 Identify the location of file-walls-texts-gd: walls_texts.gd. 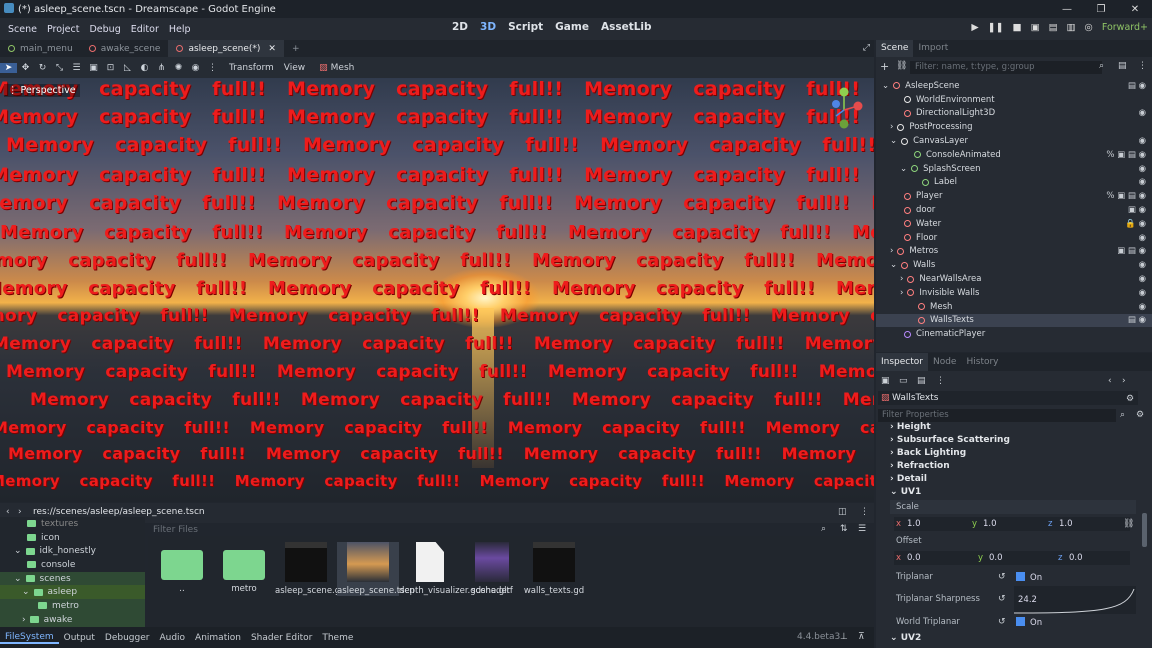
(554, 569).